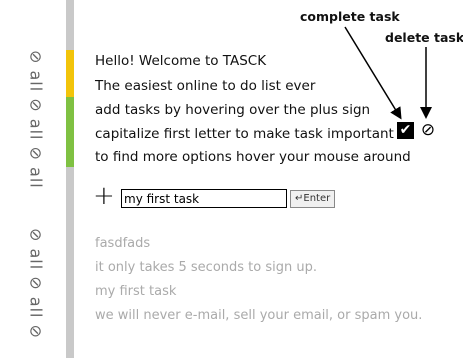  What do you see at coordinates (70, 73) in the screenshot?
I see `important-color-stripe` at bounding box center [70, 73].